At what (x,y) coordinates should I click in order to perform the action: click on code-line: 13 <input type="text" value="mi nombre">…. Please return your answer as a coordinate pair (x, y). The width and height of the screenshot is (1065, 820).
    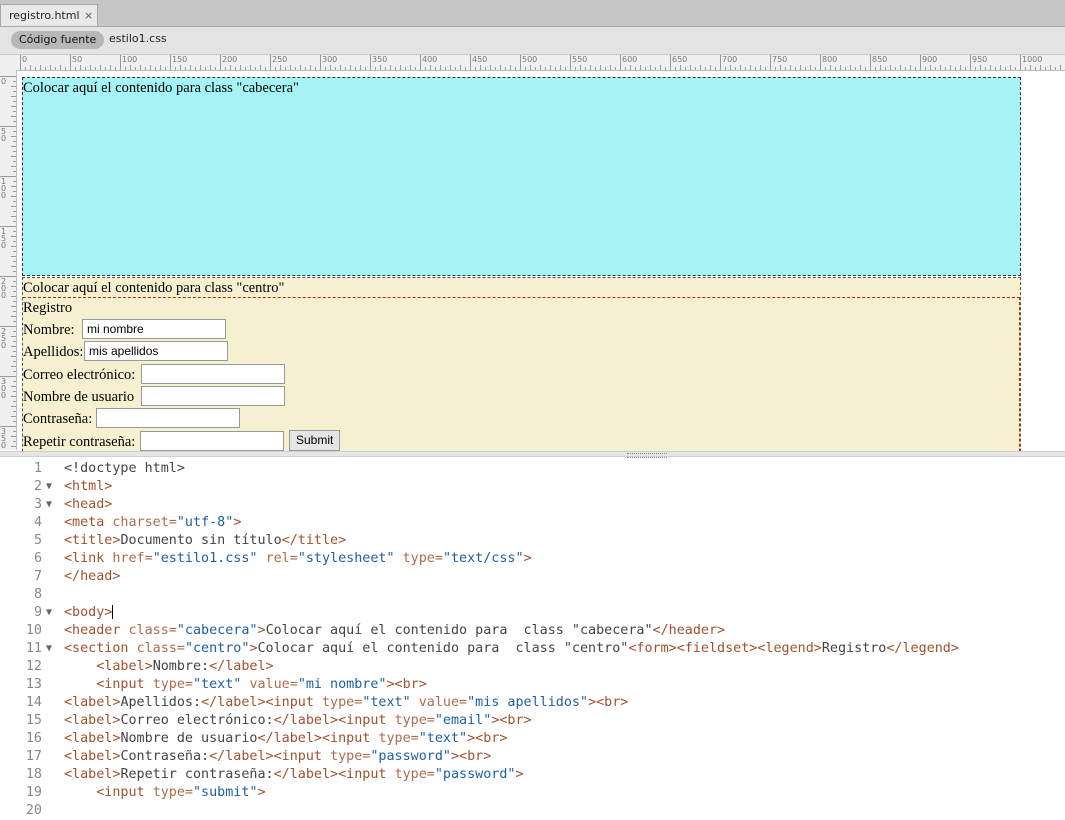
    Looking at the image, I should click on (532, 685).